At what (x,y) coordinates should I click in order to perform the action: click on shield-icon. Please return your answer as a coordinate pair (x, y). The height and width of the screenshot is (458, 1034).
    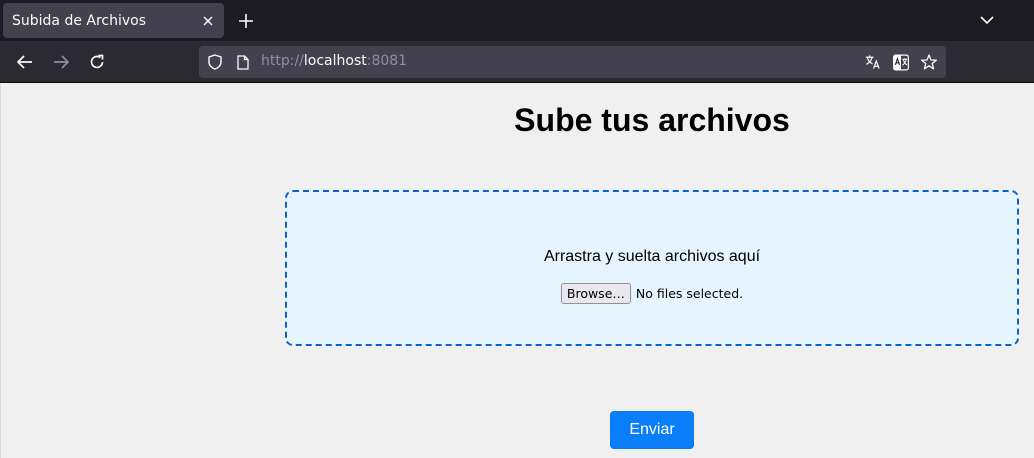
    Looking at the image, I should click on (215, 62).